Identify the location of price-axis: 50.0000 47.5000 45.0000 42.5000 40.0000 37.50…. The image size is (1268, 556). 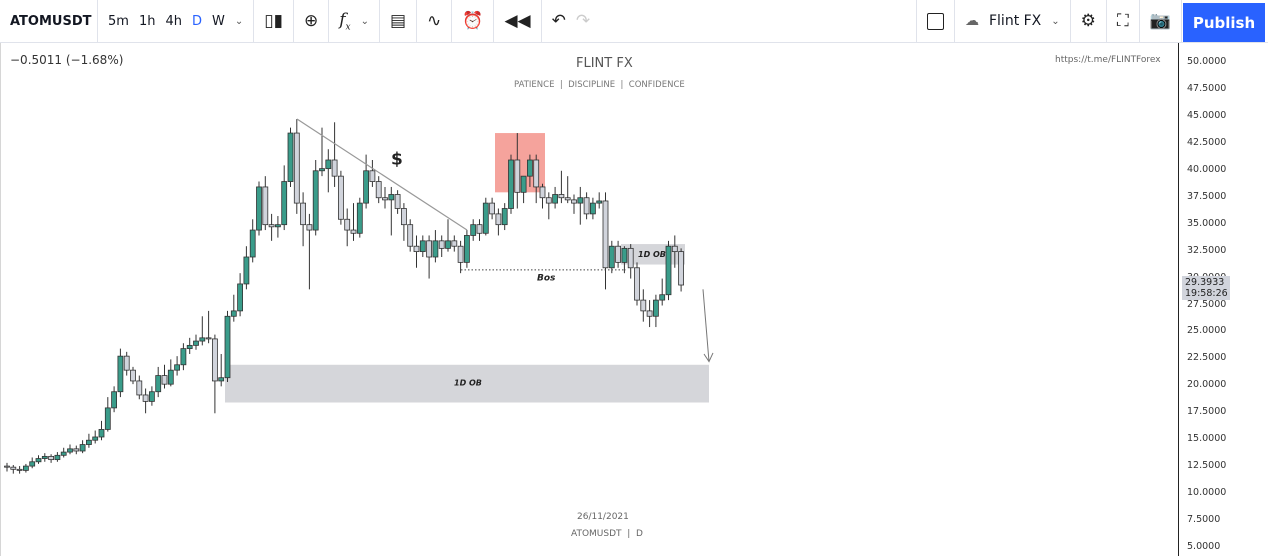
(1223, 299).